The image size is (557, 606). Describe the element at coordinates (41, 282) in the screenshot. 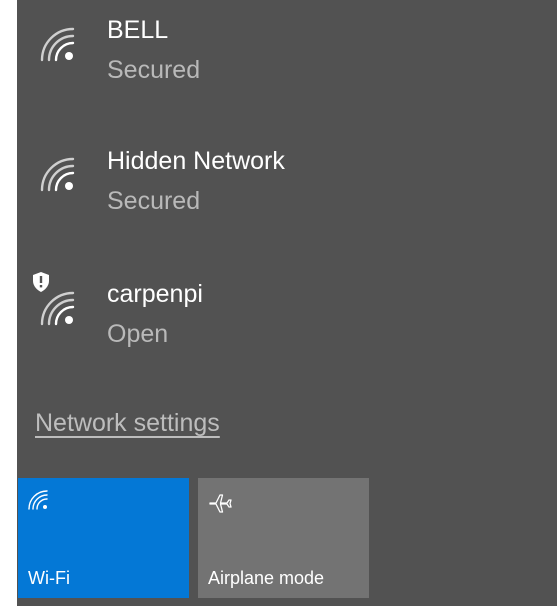

I see `security-warning-icon` at that location.